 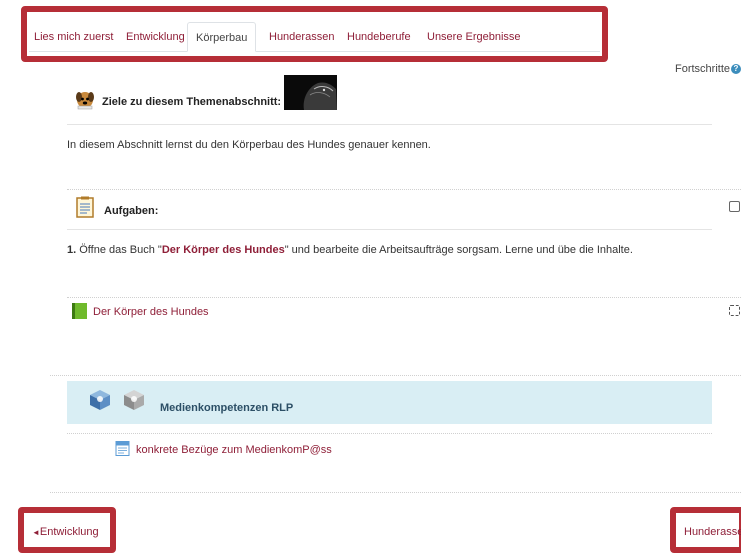 What do you see at coordinates (79, 311) in the screenshot?
I see `book-icon` at bounding box center [79, 311].